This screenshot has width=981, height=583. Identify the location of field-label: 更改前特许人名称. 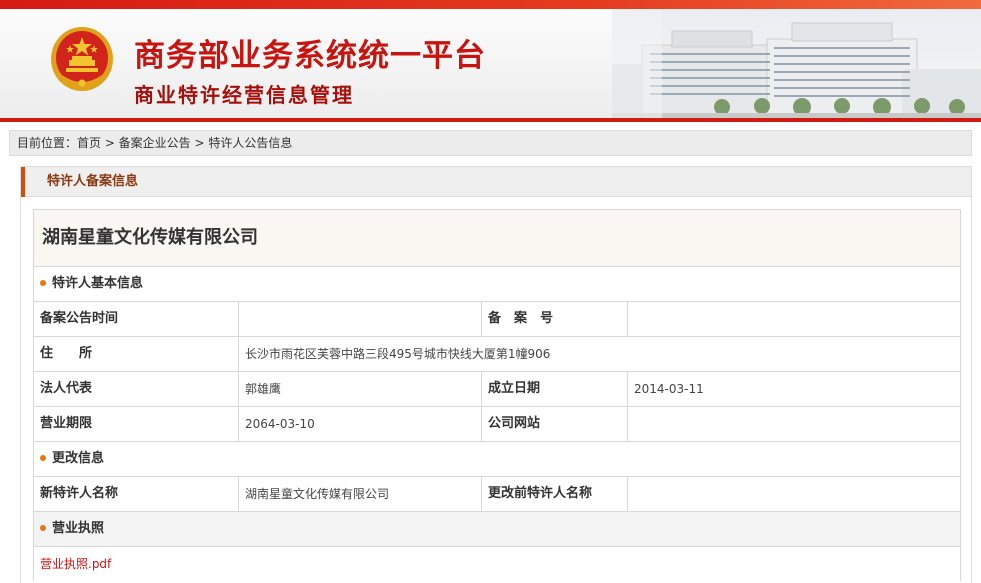
(555, 494).